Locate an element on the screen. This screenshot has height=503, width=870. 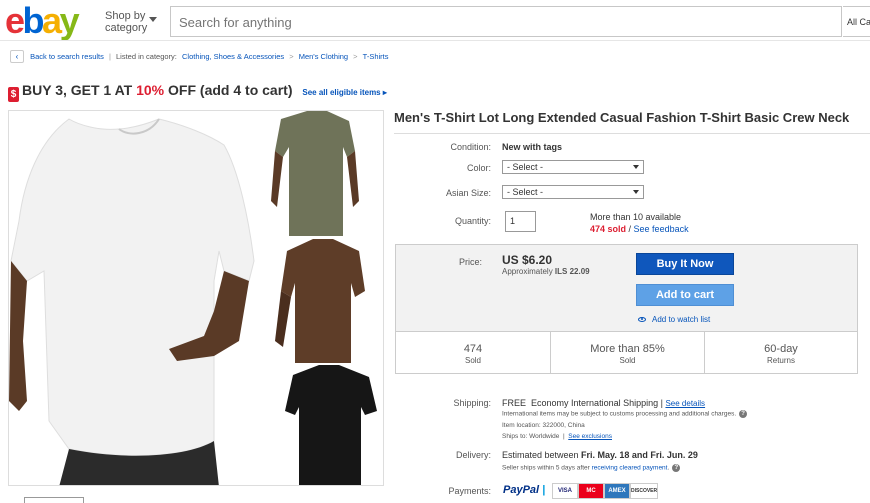
paypal-logo: PayPal | is located at coordinates (524, 490).